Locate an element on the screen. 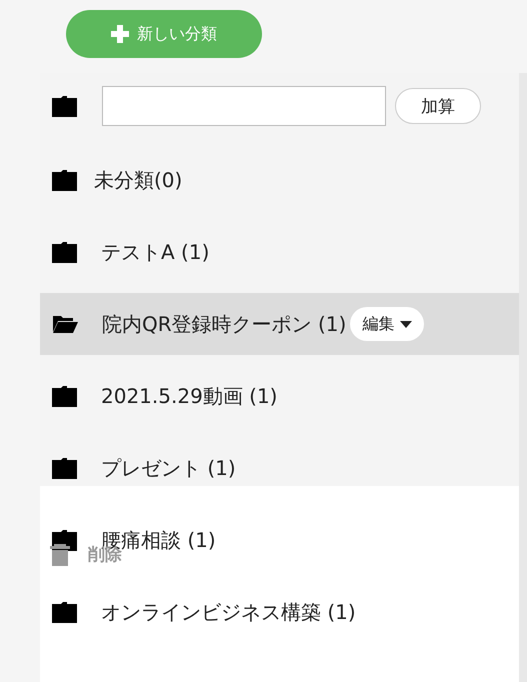 The width and height of the screenshot is (527, 682). trash-icon is located at coordinates (60, 555).